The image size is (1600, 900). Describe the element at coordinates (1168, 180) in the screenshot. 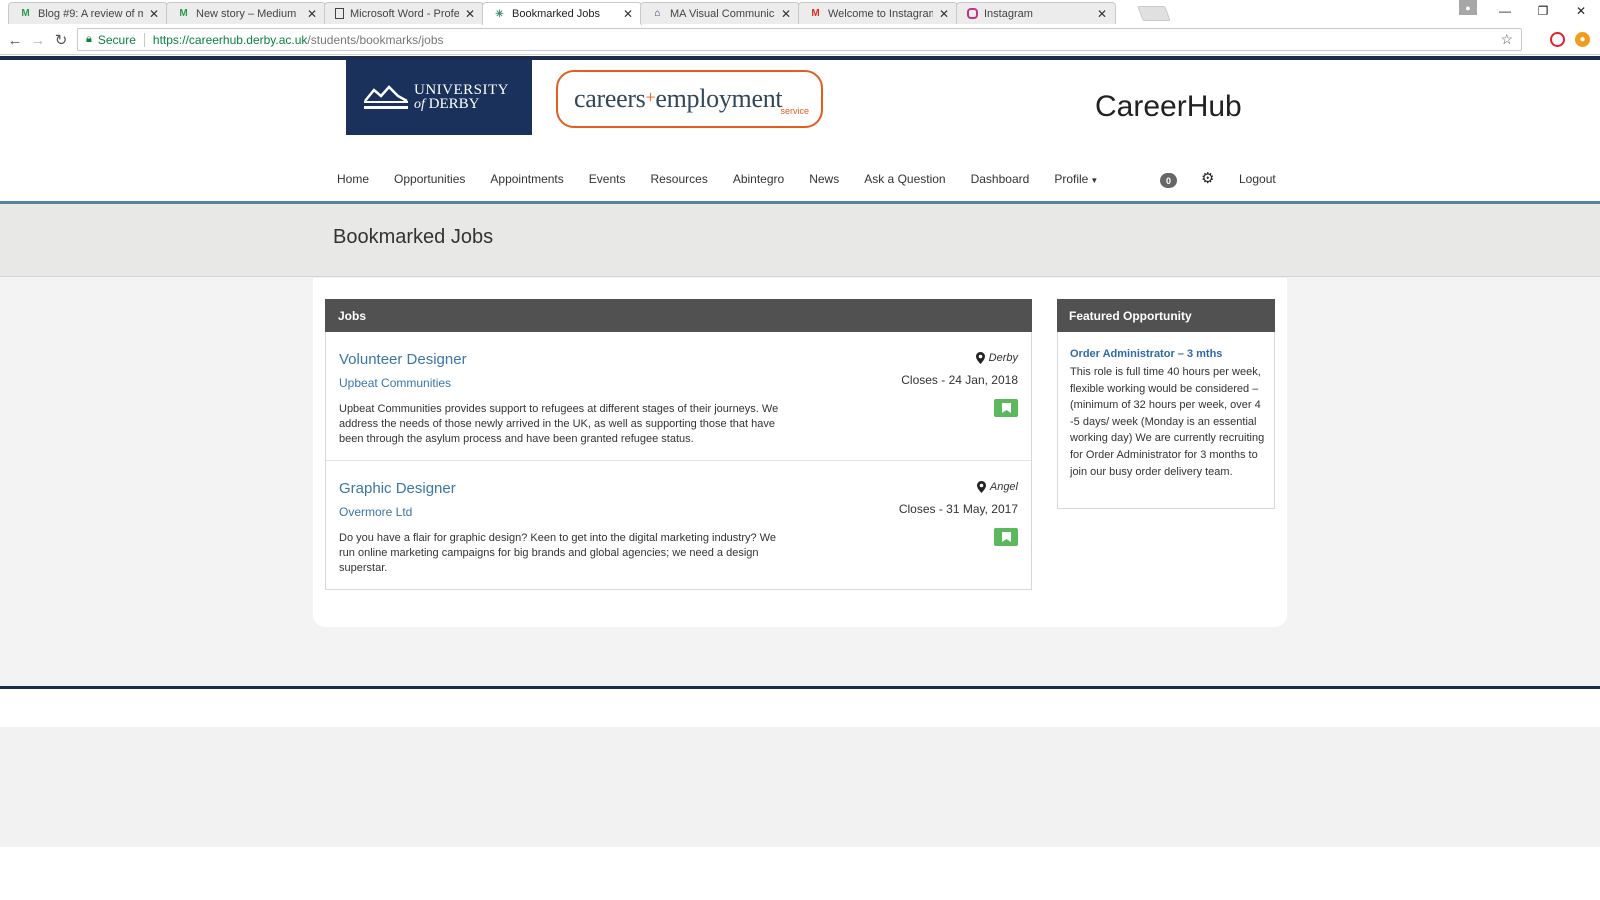

I see `notification-count-badge: 0` at that location.